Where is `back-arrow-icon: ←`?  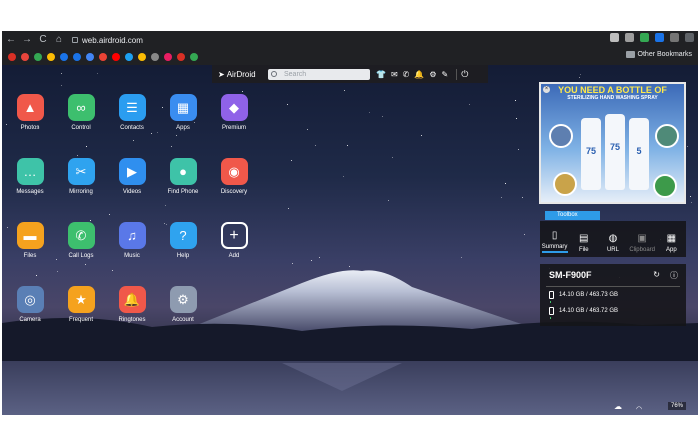 back-arrow-icon: ← is located at coordinates (11, 40).